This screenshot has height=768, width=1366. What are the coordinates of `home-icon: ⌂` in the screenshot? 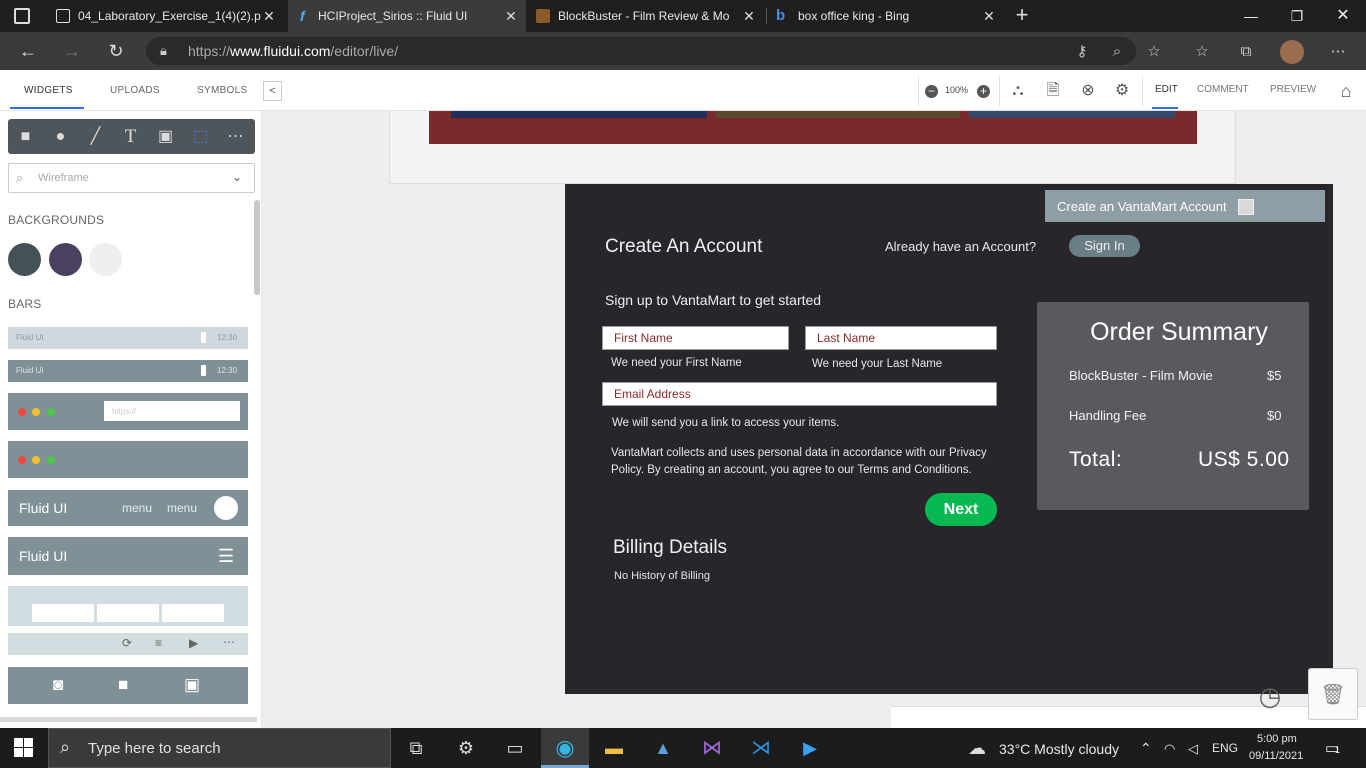 It's located at (1346, 91).